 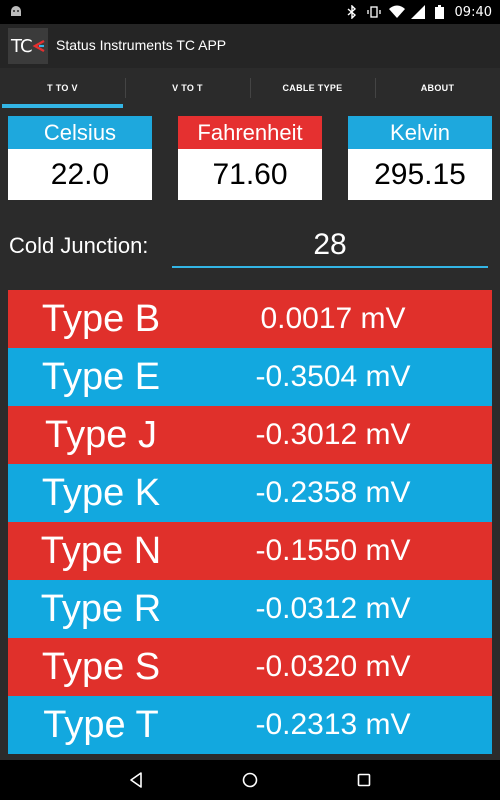 What do you see at coordinates (250, 493) in the screenshot?
I see `type-row-k: Type K -0.2358 mV` at bounding box center [250, 493].